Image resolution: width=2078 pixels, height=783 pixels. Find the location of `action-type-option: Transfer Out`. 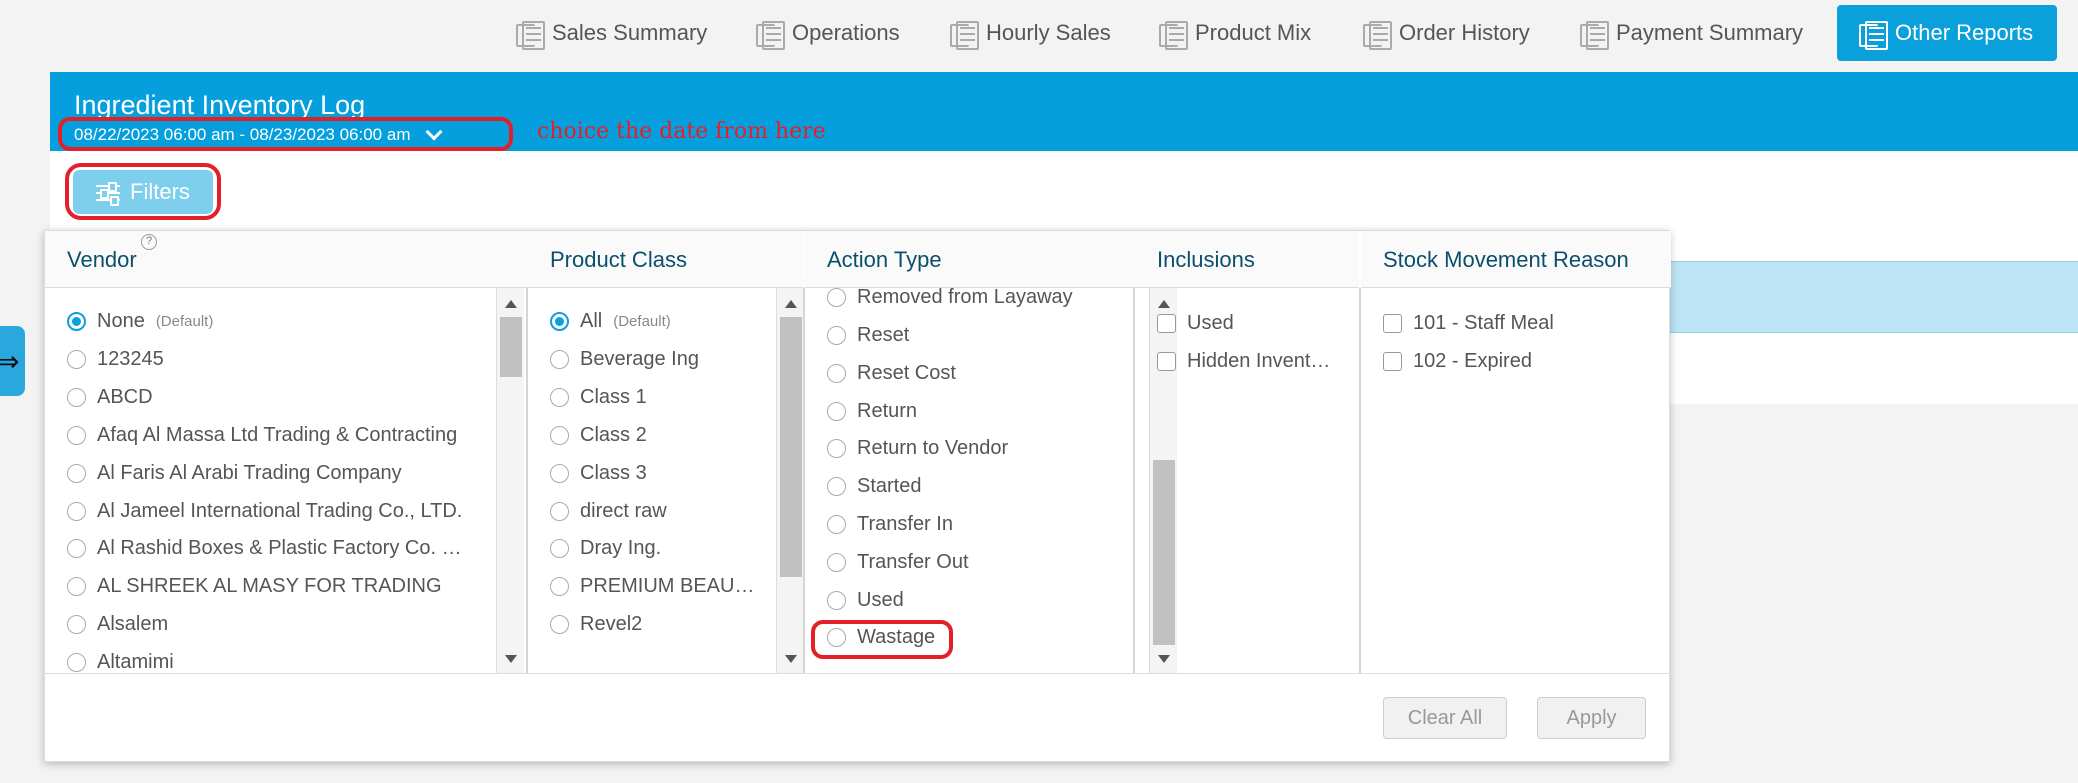

action-type-option: Transfer Out is located at coordinates (898, 562).